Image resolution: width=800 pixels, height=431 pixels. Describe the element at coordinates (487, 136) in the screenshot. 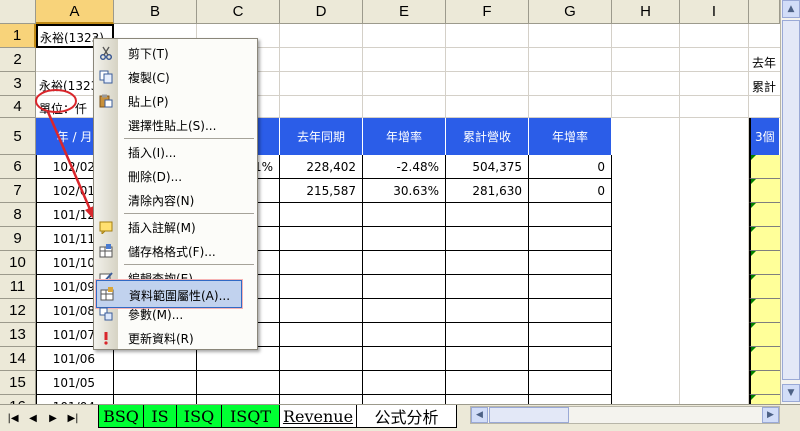

I see `header-cumulative: 累計營收` at that location.